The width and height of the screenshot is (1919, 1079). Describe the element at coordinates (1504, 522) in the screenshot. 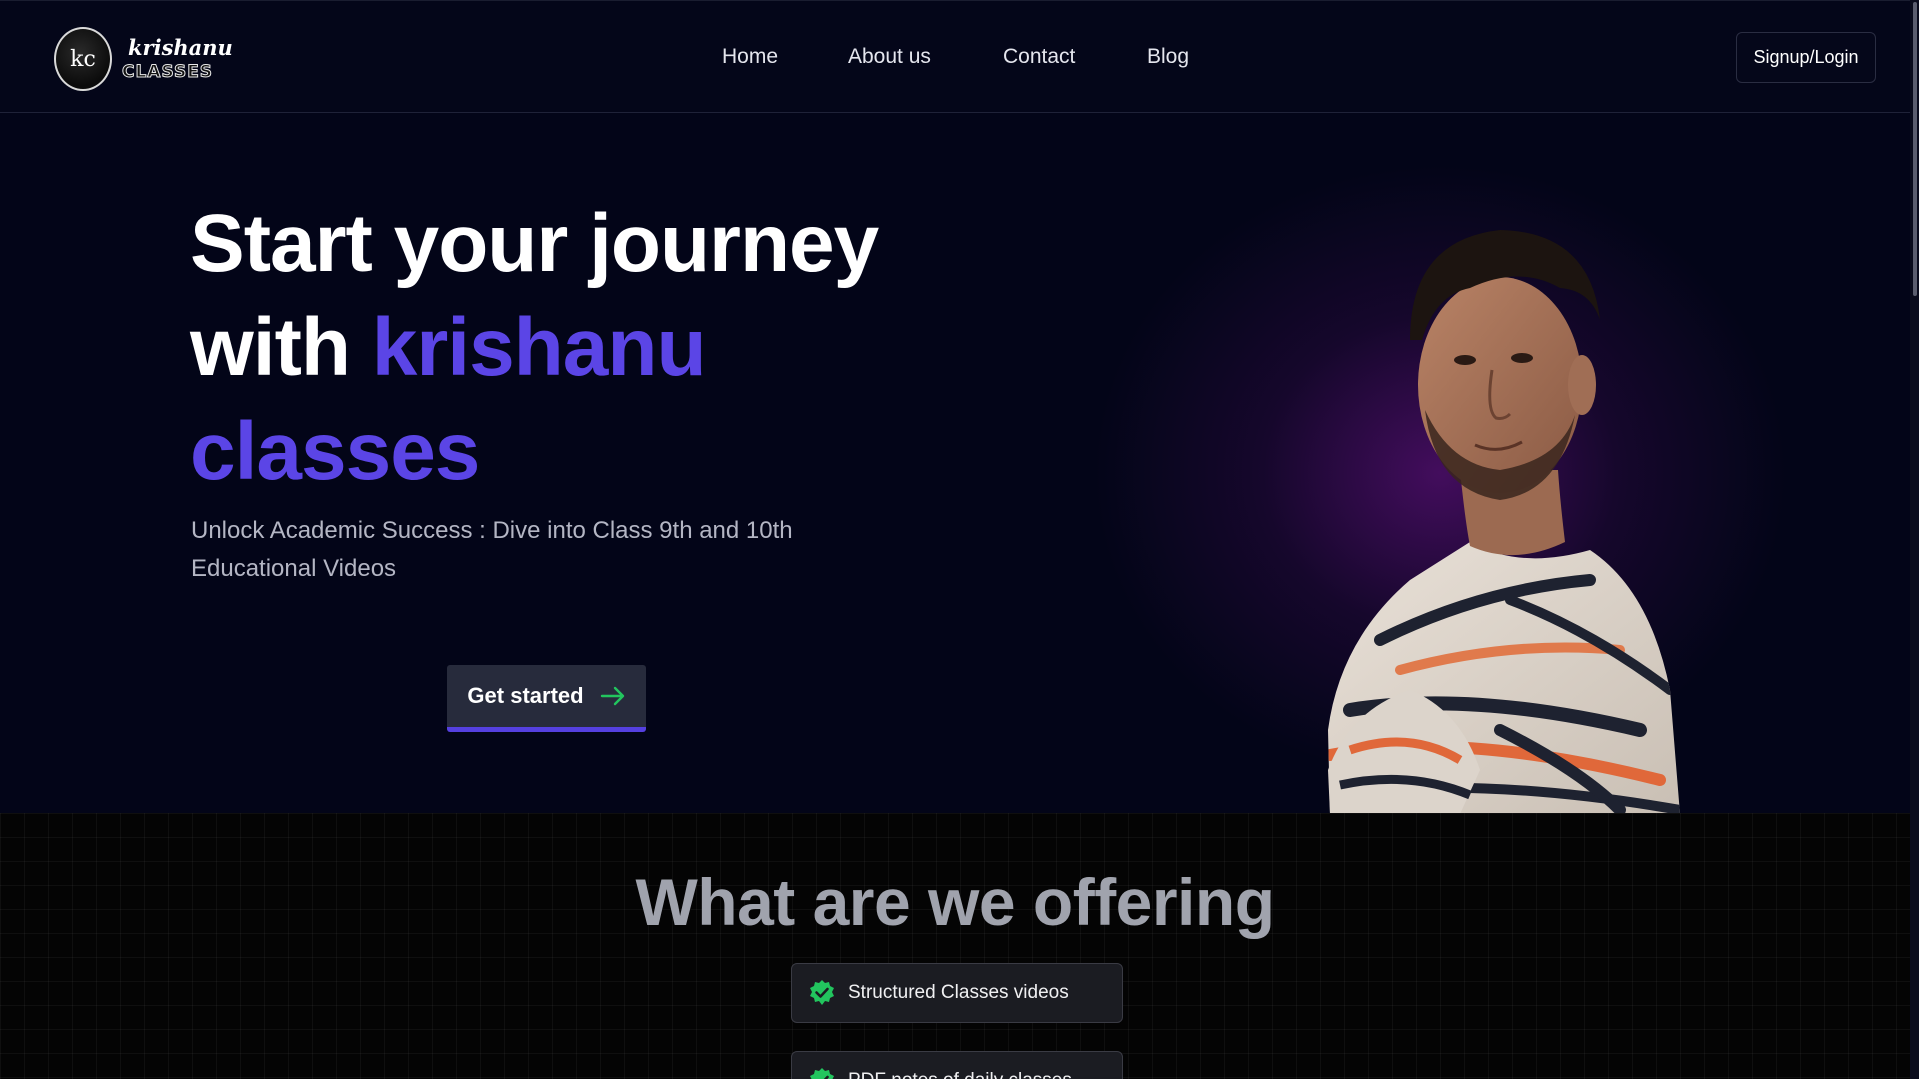

I see `instructor-portrait` at that location.